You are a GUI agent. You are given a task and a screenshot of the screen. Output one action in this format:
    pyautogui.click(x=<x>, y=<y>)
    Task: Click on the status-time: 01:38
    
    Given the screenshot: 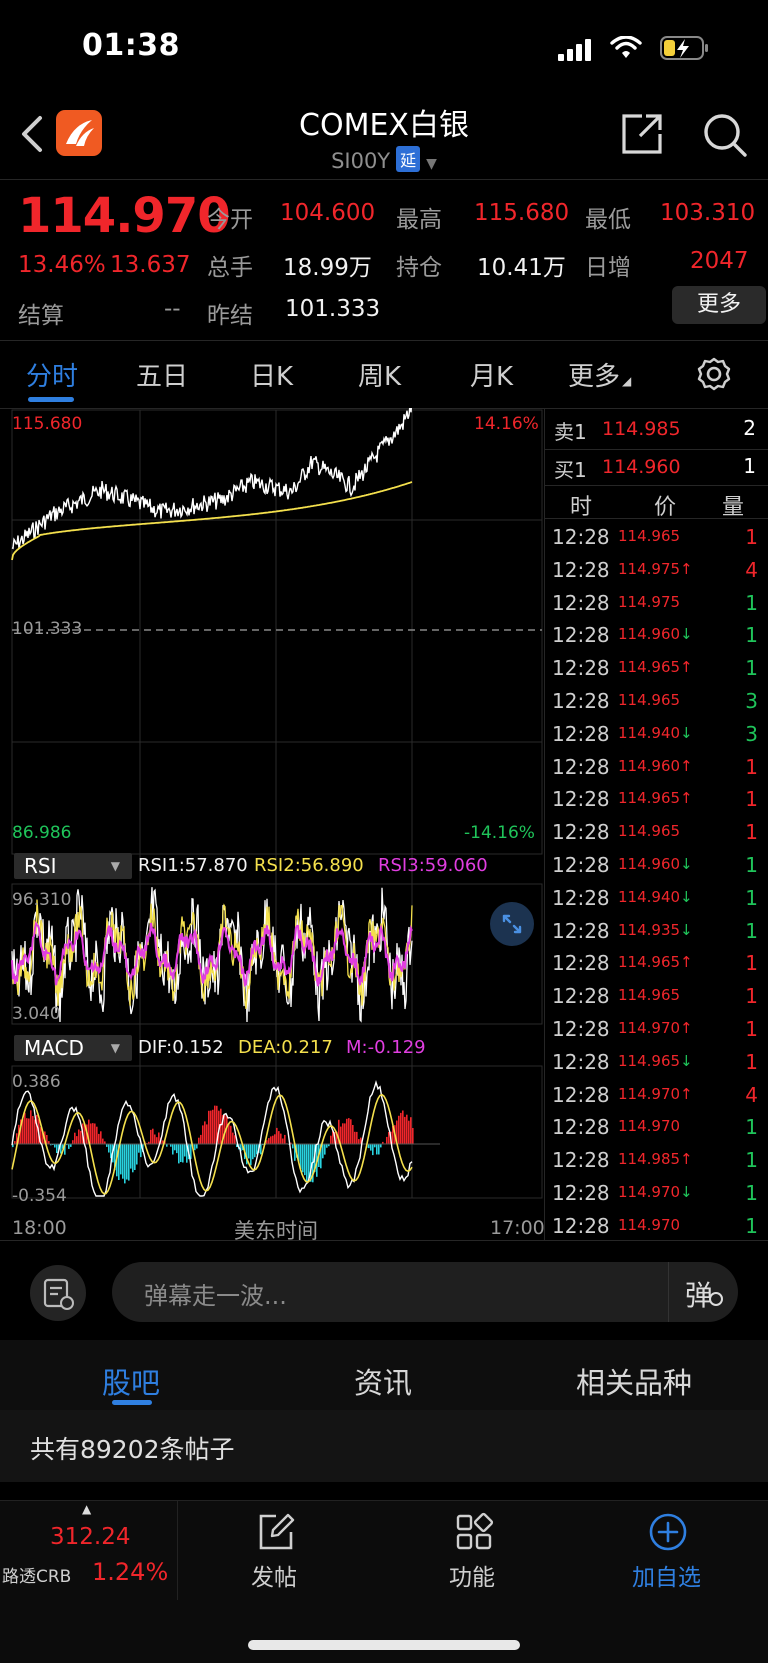 What is the action you would take?
    pyautogui.click(x=131, y=45)
    